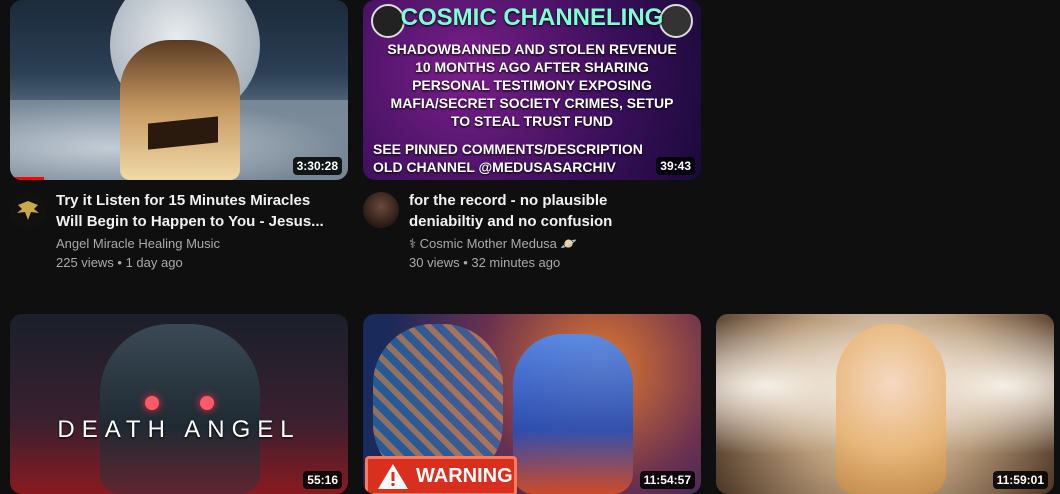  Describe the element at coordinates (464, 475) in the screenshot. I see `warning-text: WARNING` at that location.